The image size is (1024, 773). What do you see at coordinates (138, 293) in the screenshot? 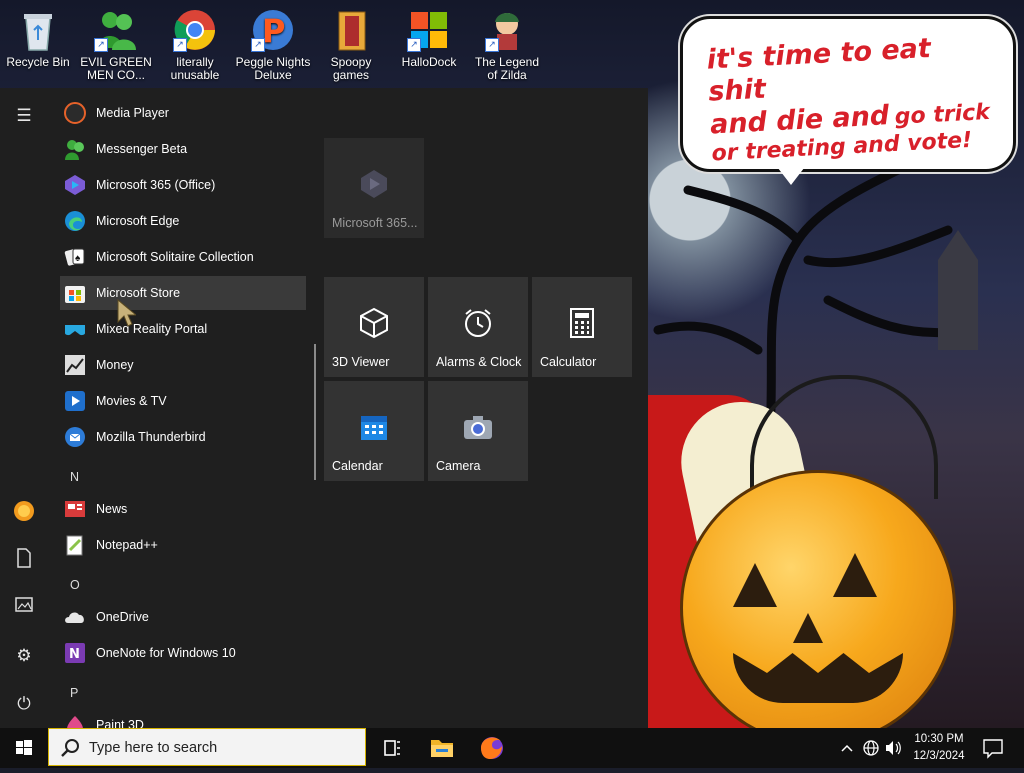
I see `app-label: Microsoft Store` at bounding box center [138, 293].